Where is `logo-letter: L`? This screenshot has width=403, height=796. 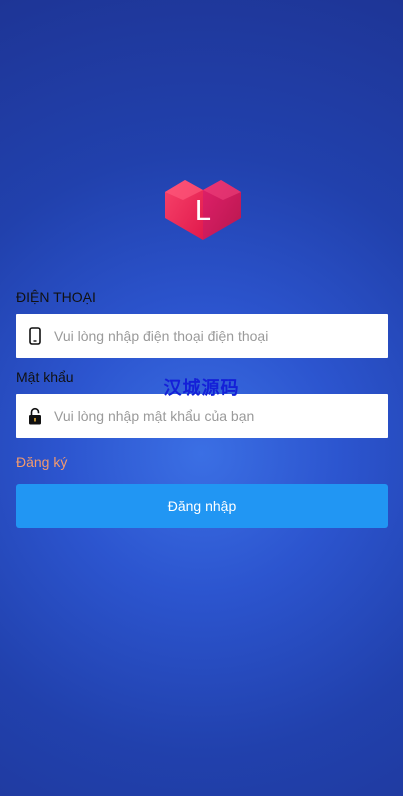 logo-letter: L is located at coordinates (203, 211).